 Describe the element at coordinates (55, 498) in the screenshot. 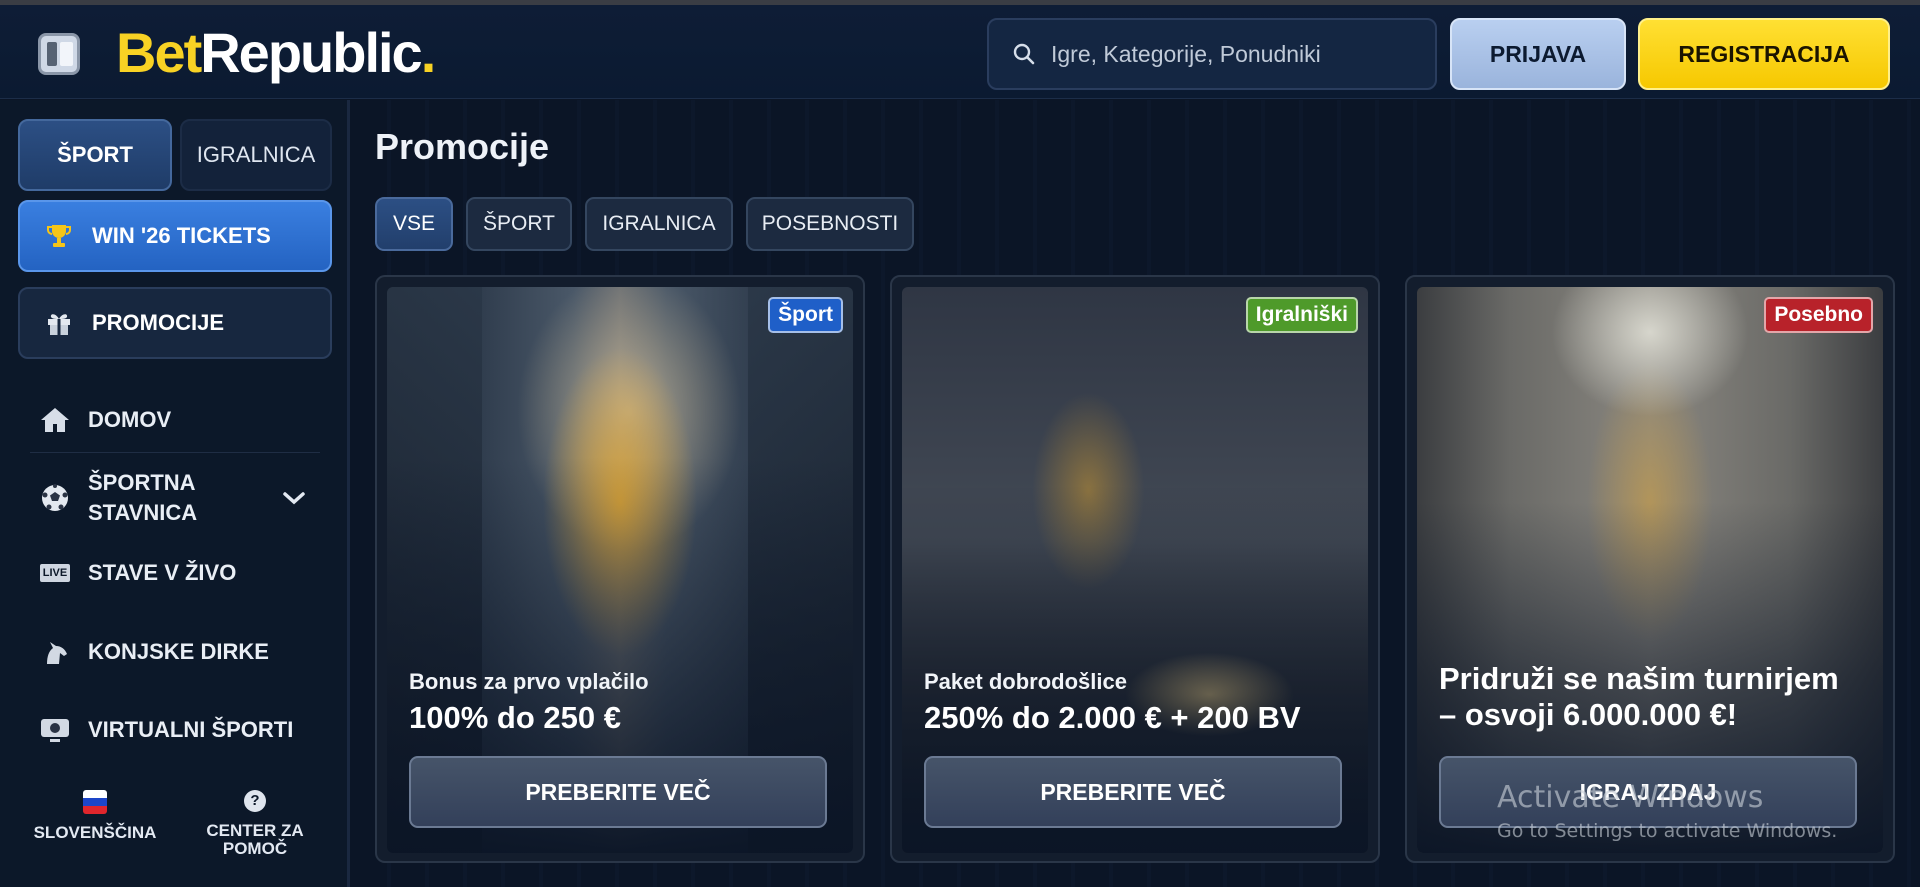

I see `soccer-ball-icon` at that location.